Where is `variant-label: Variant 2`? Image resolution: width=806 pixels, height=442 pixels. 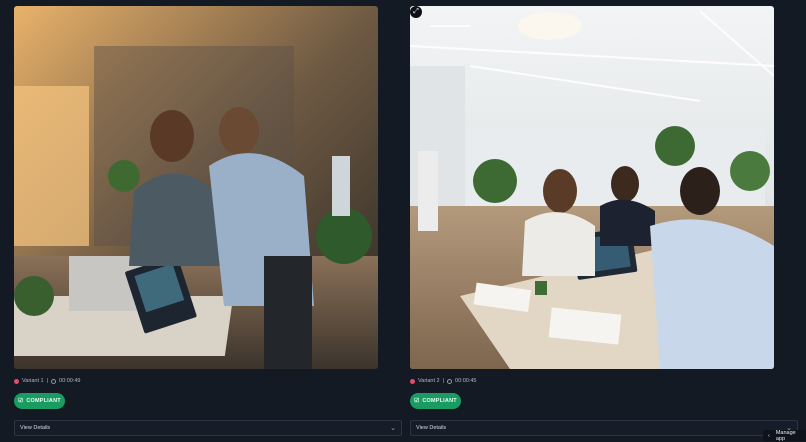 variant-label: Variant 2 is located at coordinates (429, 381).